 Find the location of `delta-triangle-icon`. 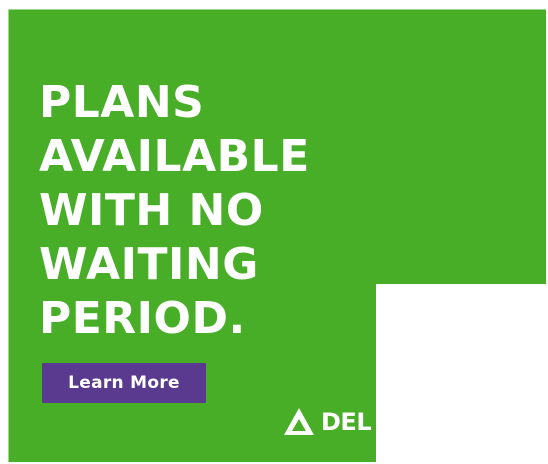

delta-triangle-icon is located at coordinates (299, 422).